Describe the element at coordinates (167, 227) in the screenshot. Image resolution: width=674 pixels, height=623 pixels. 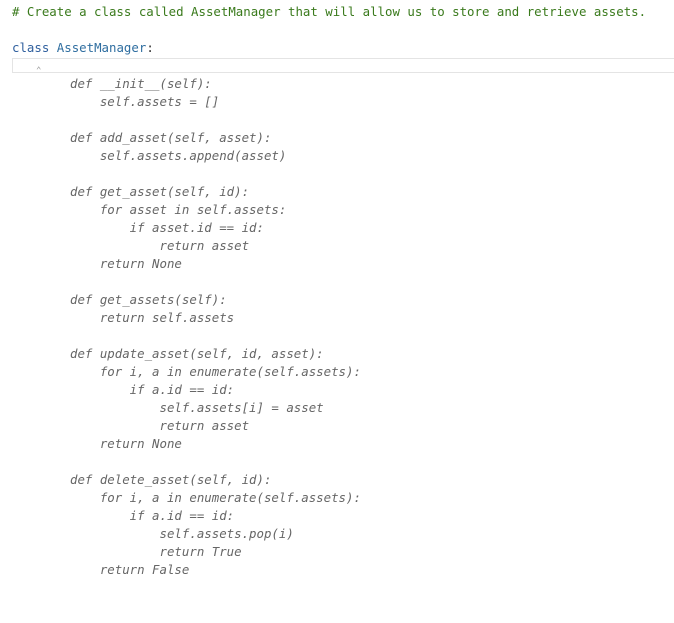
I see `suggestion-line: if asset.id == id:` at that location.